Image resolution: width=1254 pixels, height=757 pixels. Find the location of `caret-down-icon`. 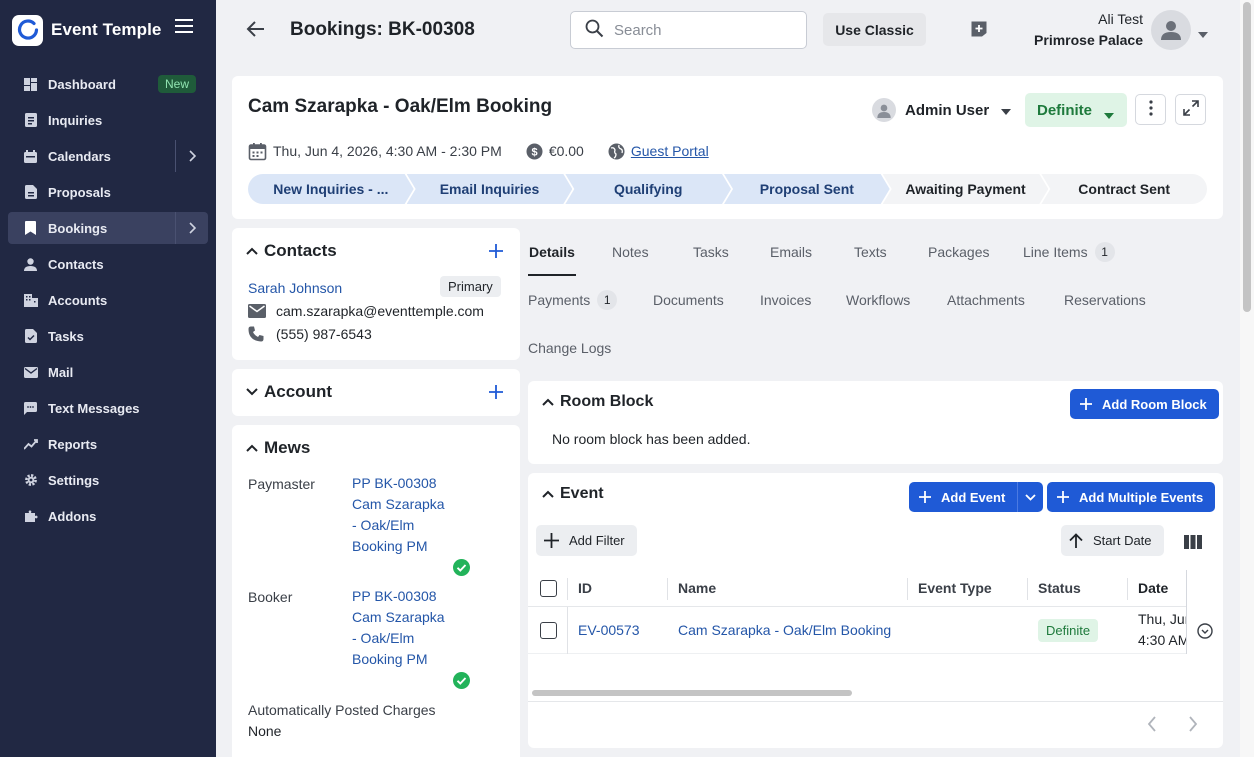

caret-down-icon is located at coordinates (1203, 31).